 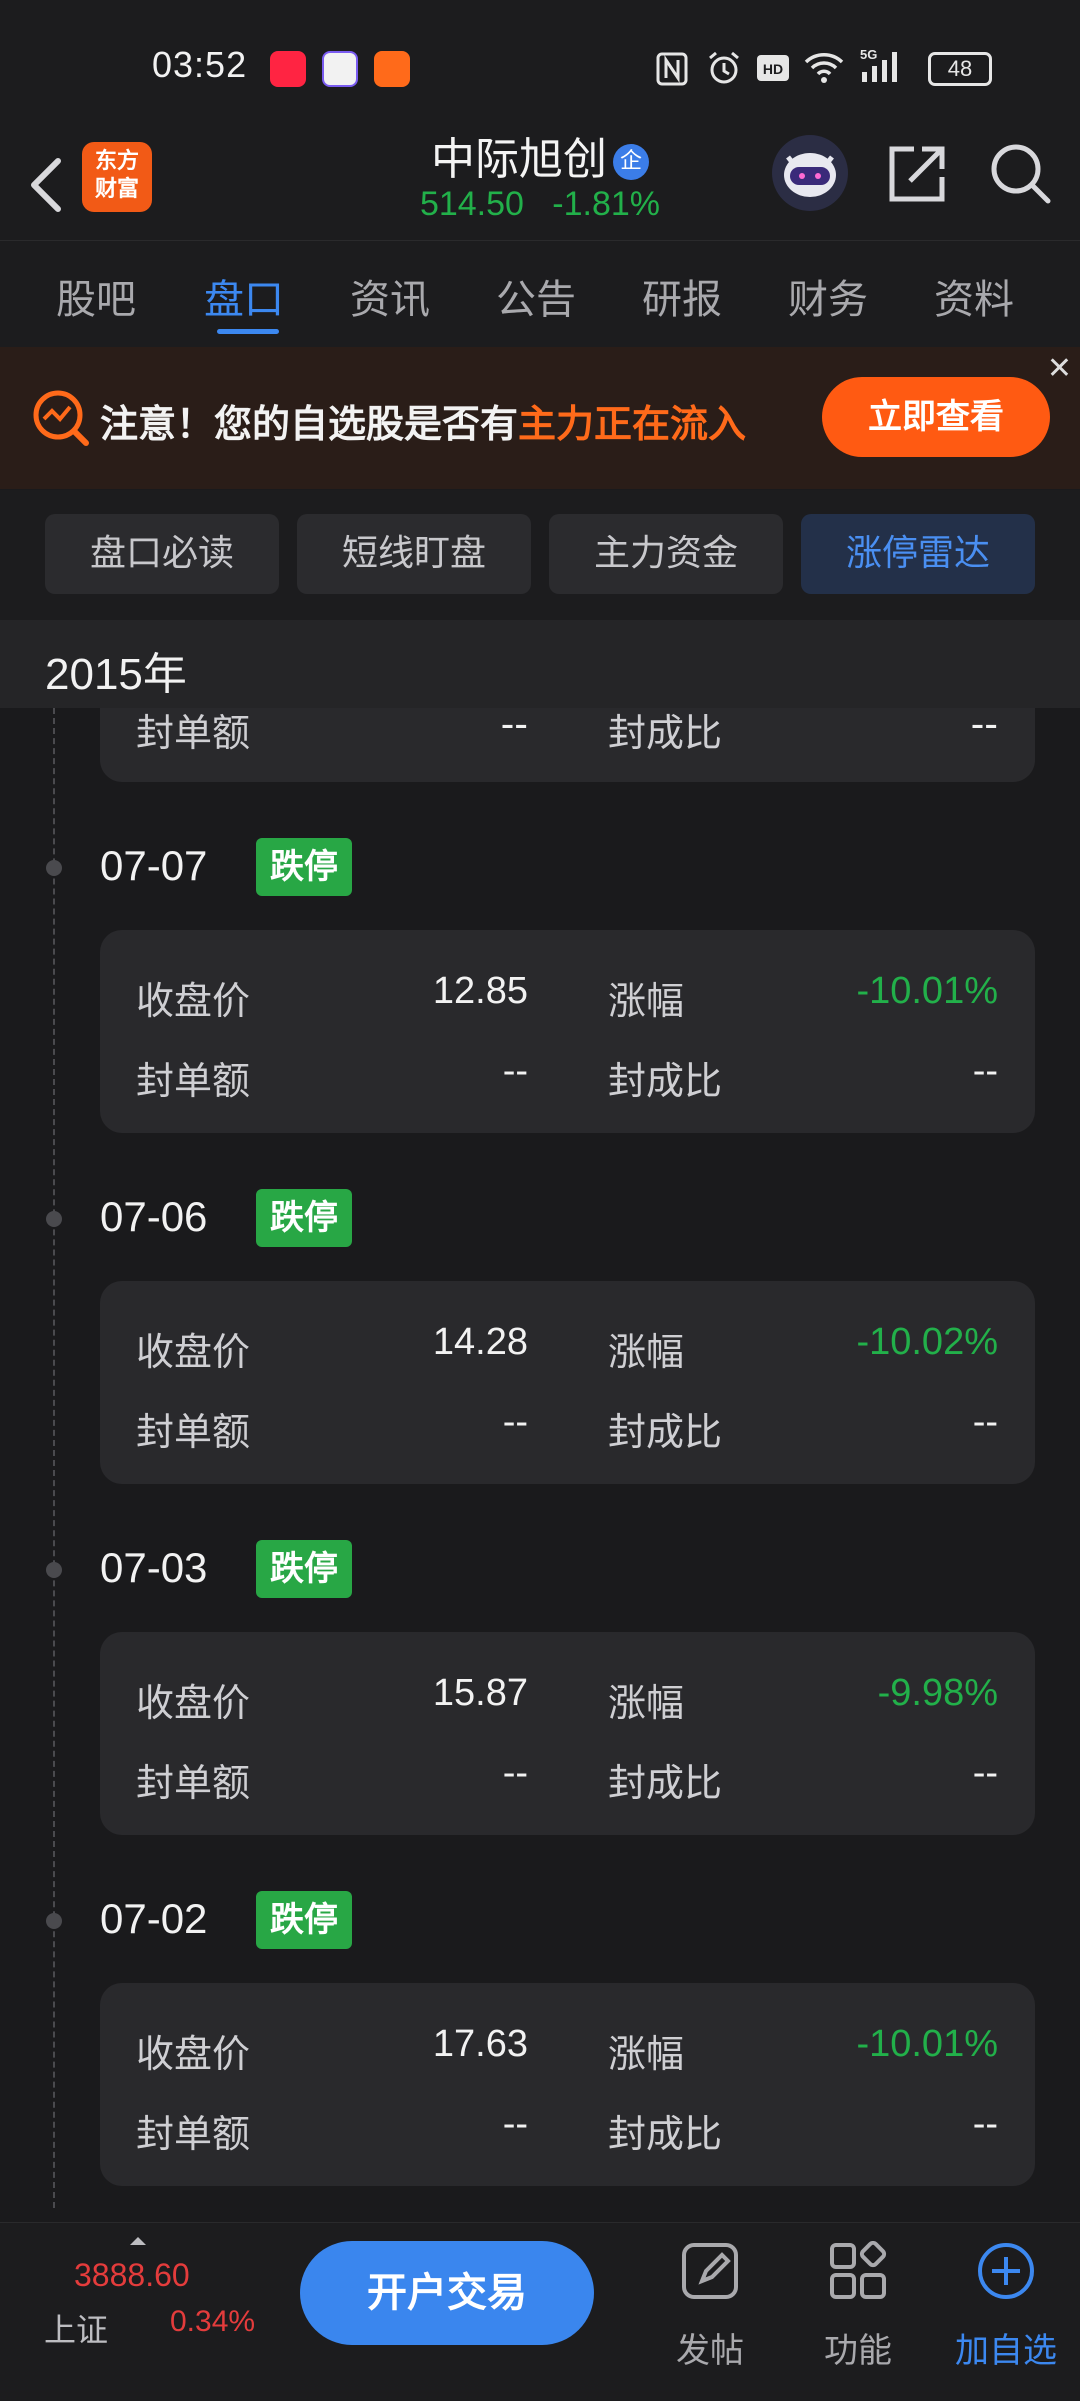 What do you see at coordinates (540, 67) in the screenshot?
I see `status-bar: 03:52 HD 5G 48` at bounding box center [540, 67].